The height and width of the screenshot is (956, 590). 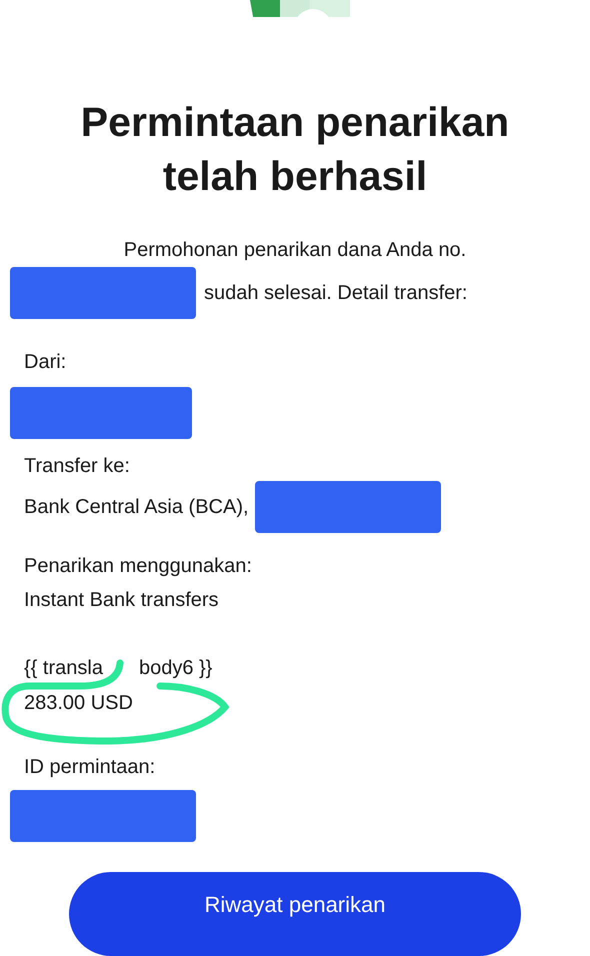 I want to click on withdrawal-history-button: Riwayat penarikan, so click(x=295, y=914).